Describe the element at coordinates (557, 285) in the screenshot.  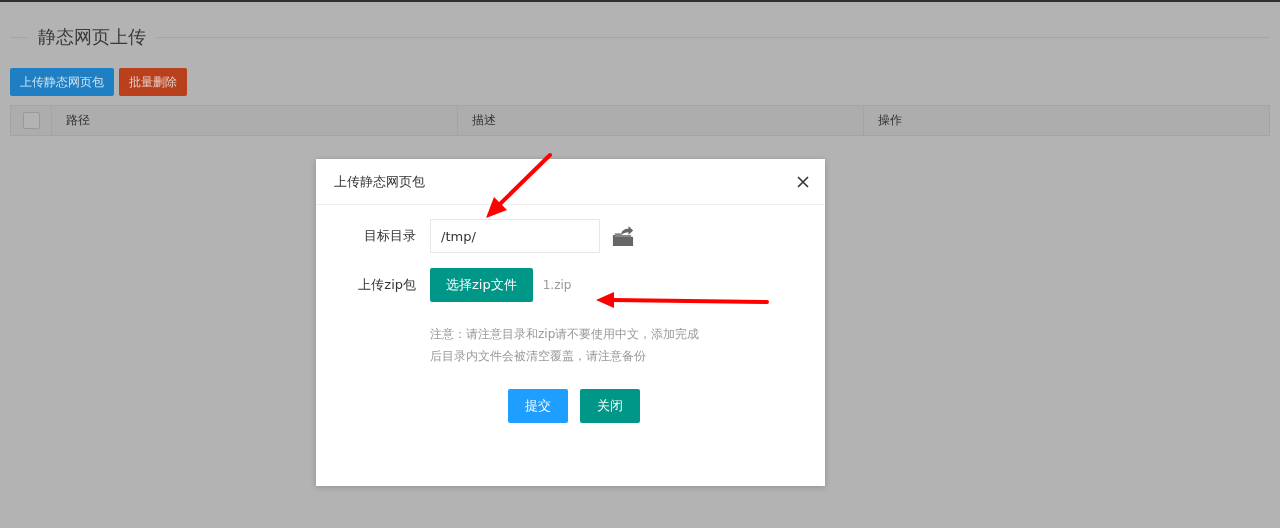
I see `file-name: 1.zip` at that location.